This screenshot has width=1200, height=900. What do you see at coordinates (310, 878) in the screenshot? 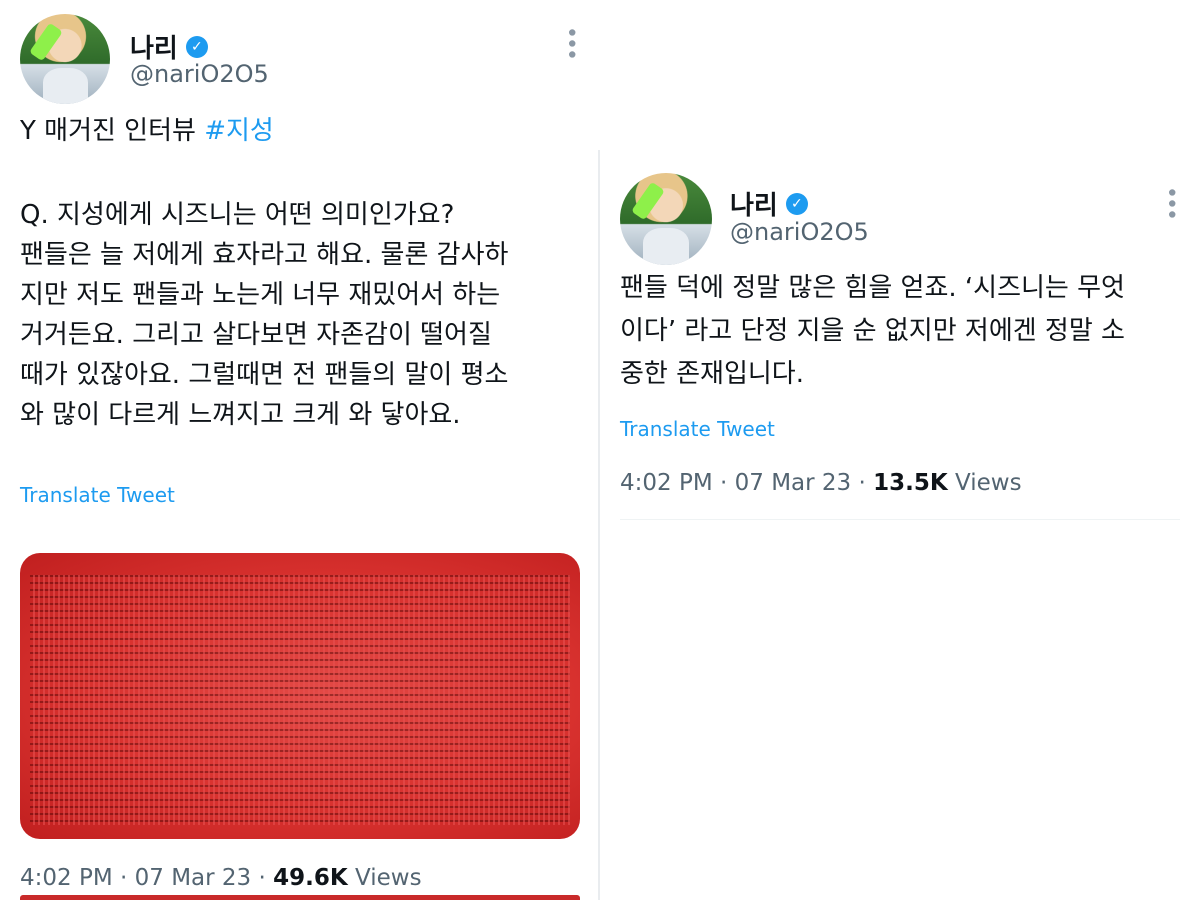
I see `views-count: 49.6K` at bounding box center [310, 878].